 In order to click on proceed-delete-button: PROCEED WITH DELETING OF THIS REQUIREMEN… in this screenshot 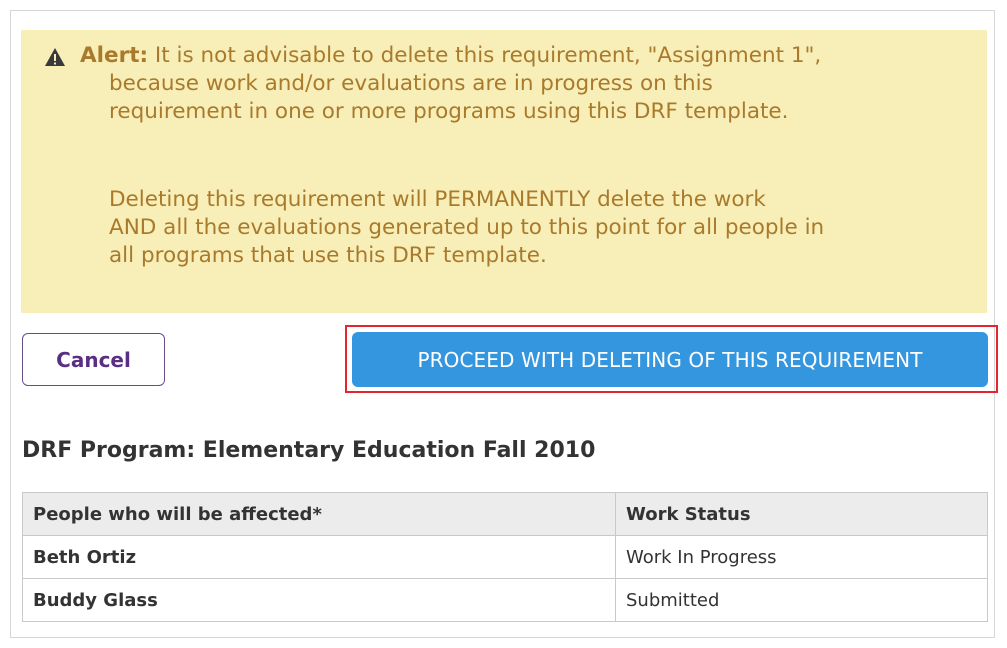, I will do `click(670, 359)`.